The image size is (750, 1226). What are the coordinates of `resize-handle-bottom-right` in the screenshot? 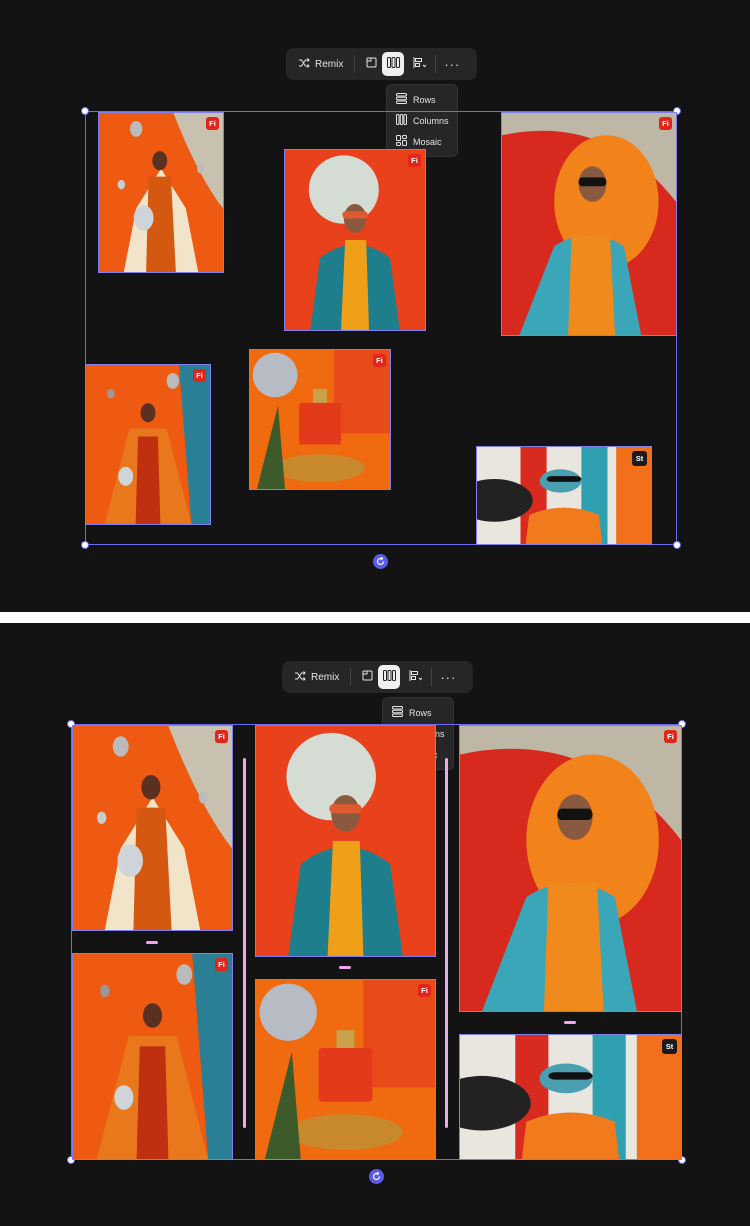 It's located at (677, 545).